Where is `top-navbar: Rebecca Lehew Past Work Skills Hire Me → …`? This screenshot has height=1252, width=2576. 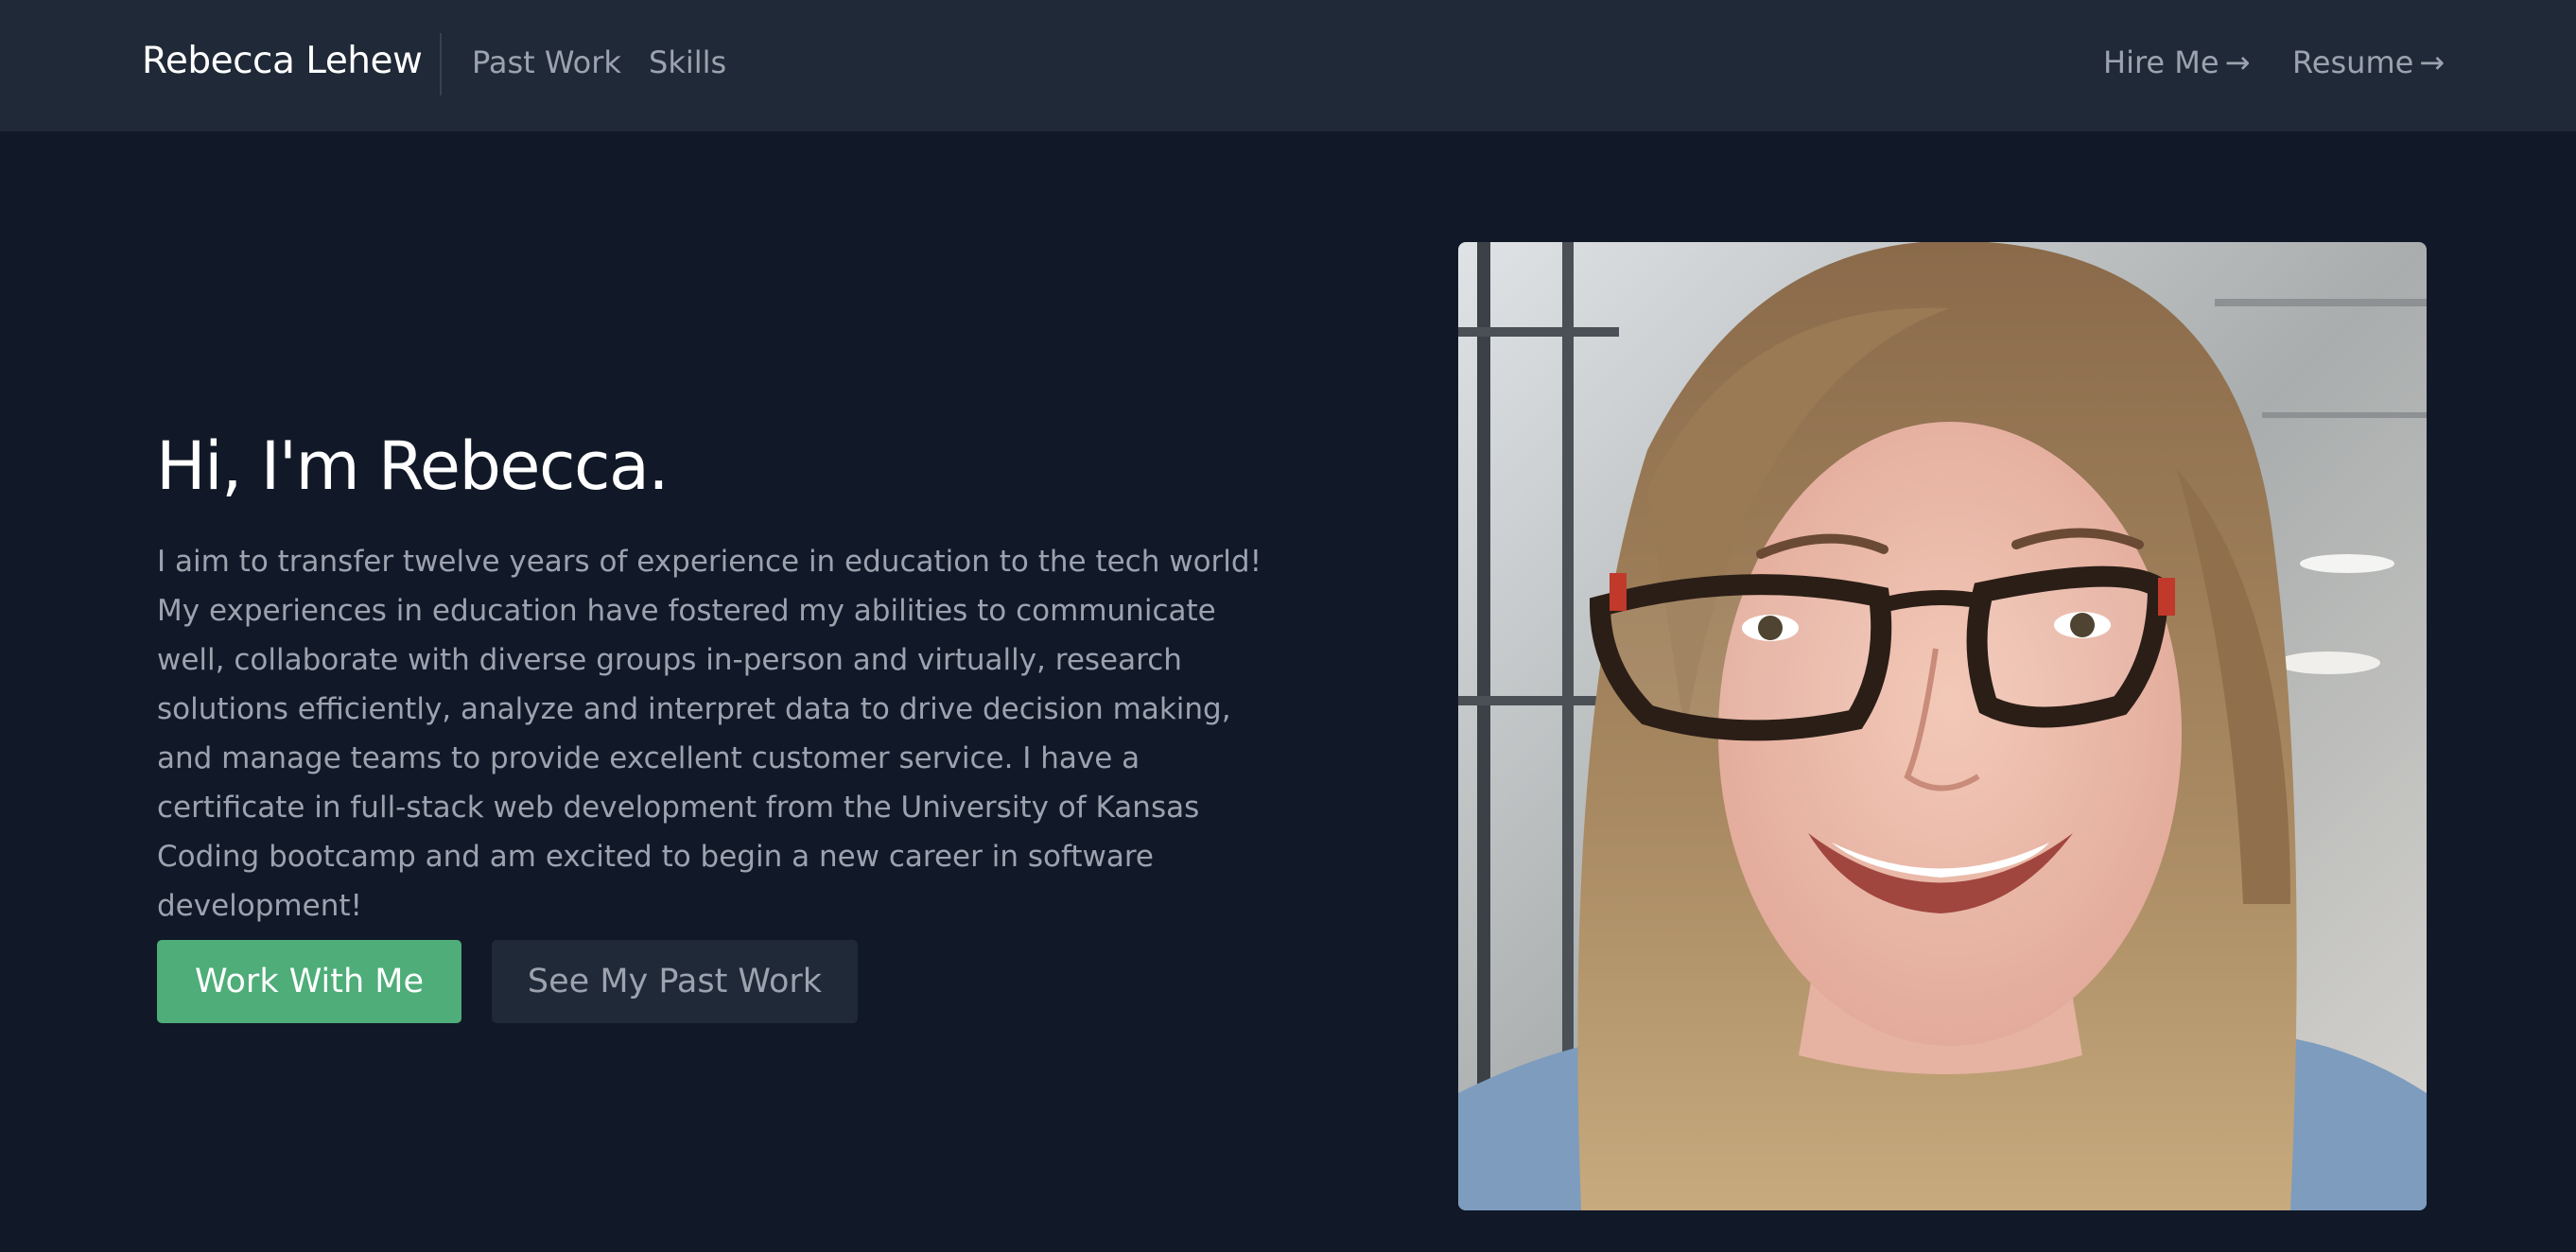
top-navbar: Rebecca Lehew Past Work Skills Hire Me → … is located at coordinates (1288, 65).